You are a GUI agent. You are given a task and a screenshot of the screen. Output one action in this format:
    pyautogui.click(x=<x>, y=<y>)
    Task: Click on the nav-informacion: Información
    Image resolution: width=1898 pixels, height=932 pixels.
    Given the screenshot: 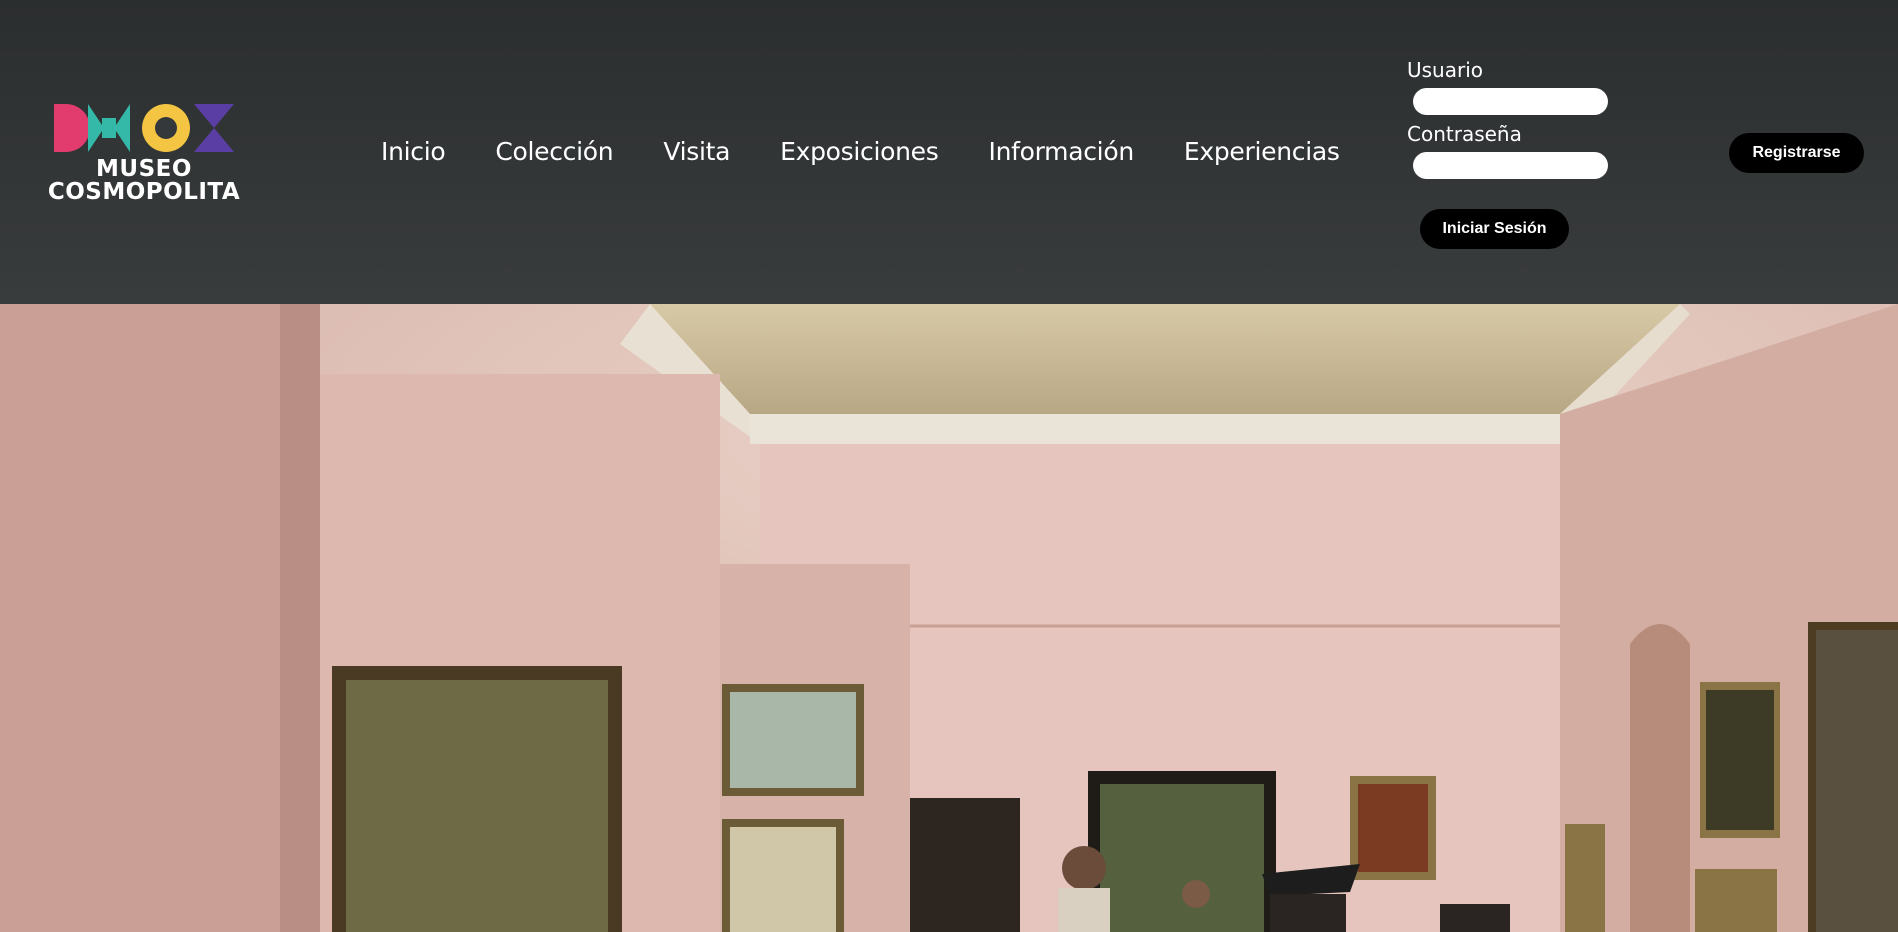 What is the action you would take?
    pyautogui.click(x=1062, y=151)
    